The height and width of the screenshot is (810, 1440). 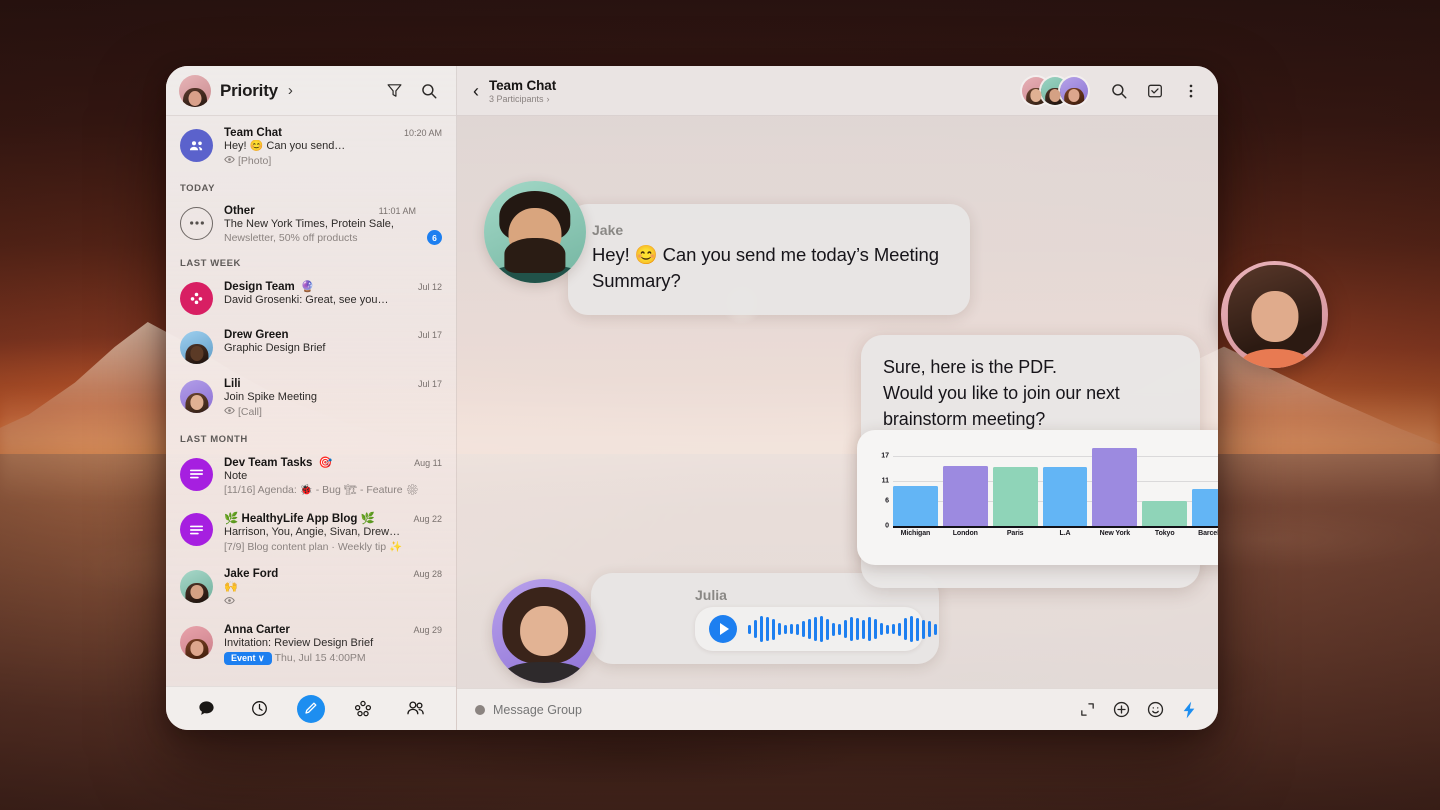 What do you see at coordinates (1121, 710) in the screenshot?
I see `plus-circle-icon` at bounding box center [1121, 710].